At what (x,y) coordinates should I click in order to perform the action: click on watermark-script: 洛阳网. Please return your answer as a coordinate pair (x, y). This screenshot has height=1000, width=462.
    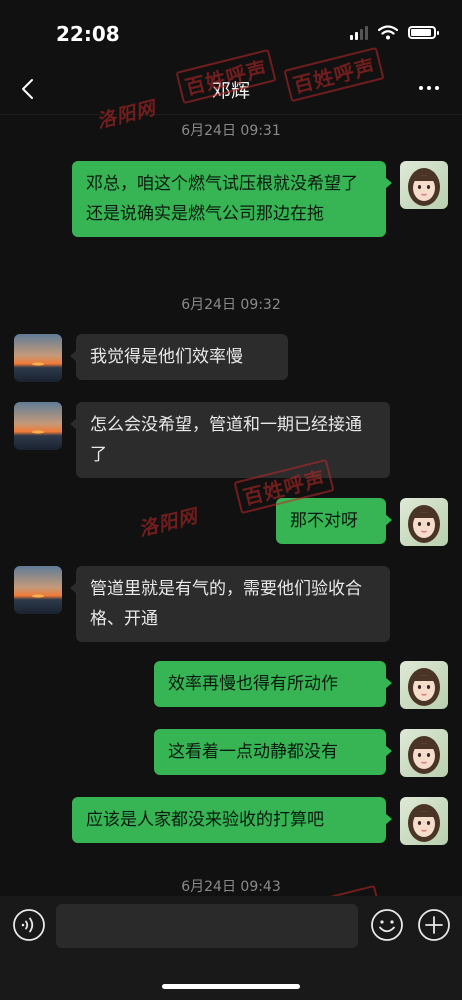
    Looking at the image, I should click on (168, 523).